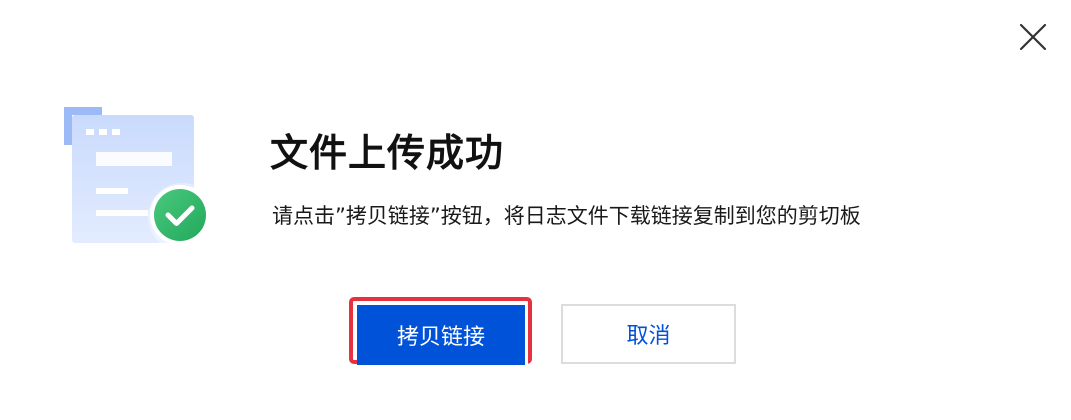  I want to click on dialog-message: 请点击”拷贝链接”按钮，将日志文件下载链接复制到您的剪切板, so click(566, 216).